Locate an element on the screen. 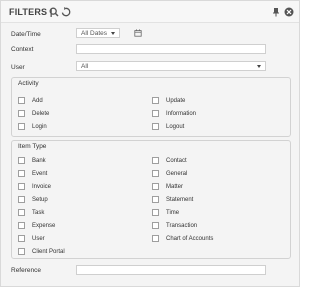 The width and height of the screenshot is (320, 287). checkbox-login is located at coordinates (21, 126).